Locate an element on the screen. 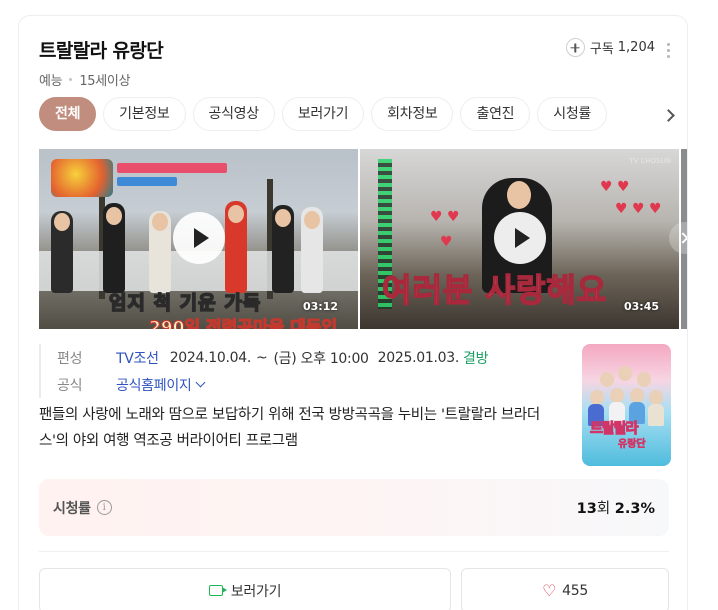 The width and height of the screenshot is (718, 610). like-count: 455 is located at coordinates (575, 590).